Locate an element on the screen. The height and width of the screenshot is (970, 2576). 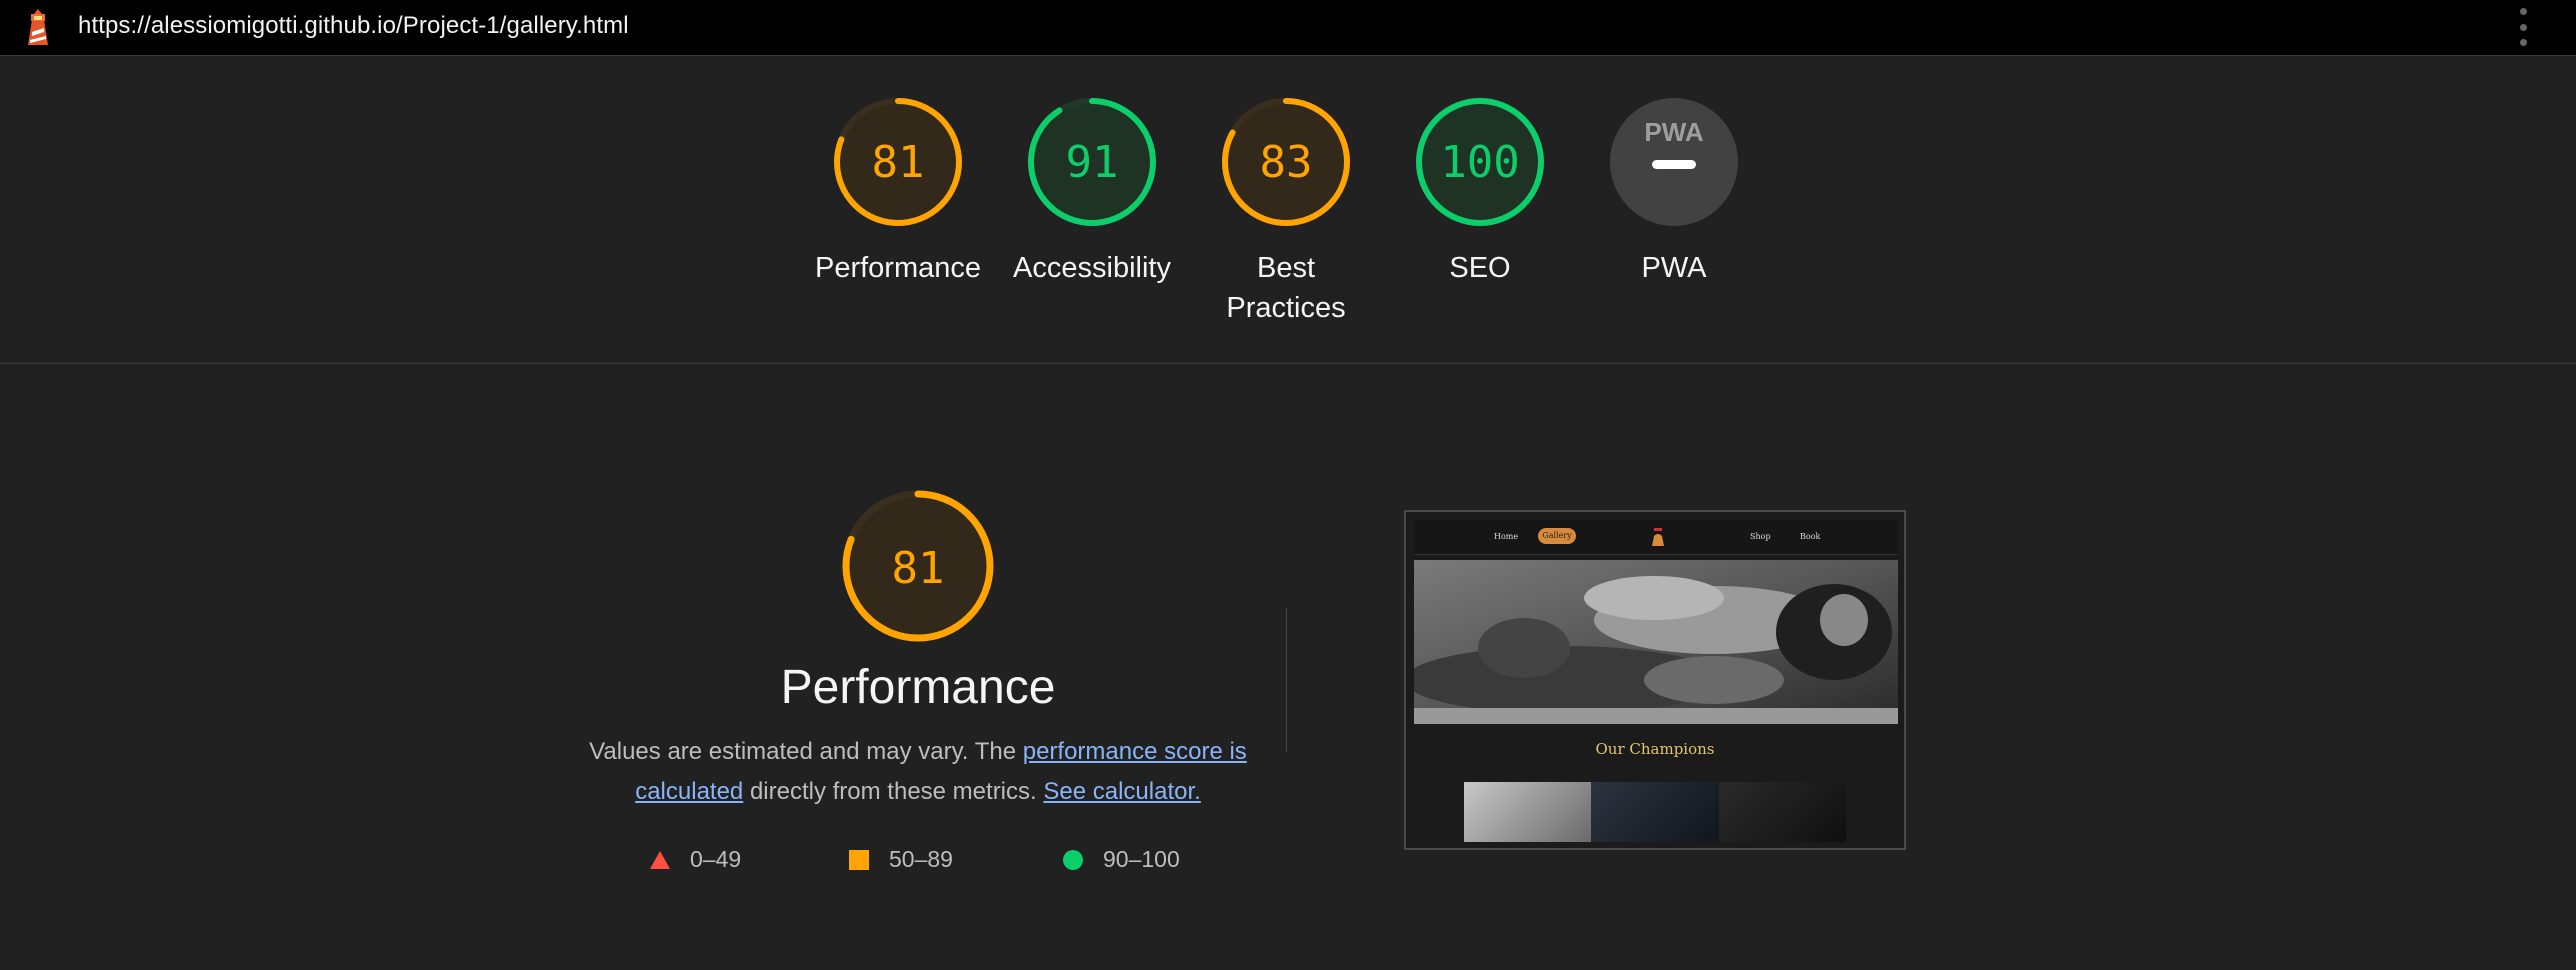
screenshot-nav-home: Home is located at coordinates (1506, 536).